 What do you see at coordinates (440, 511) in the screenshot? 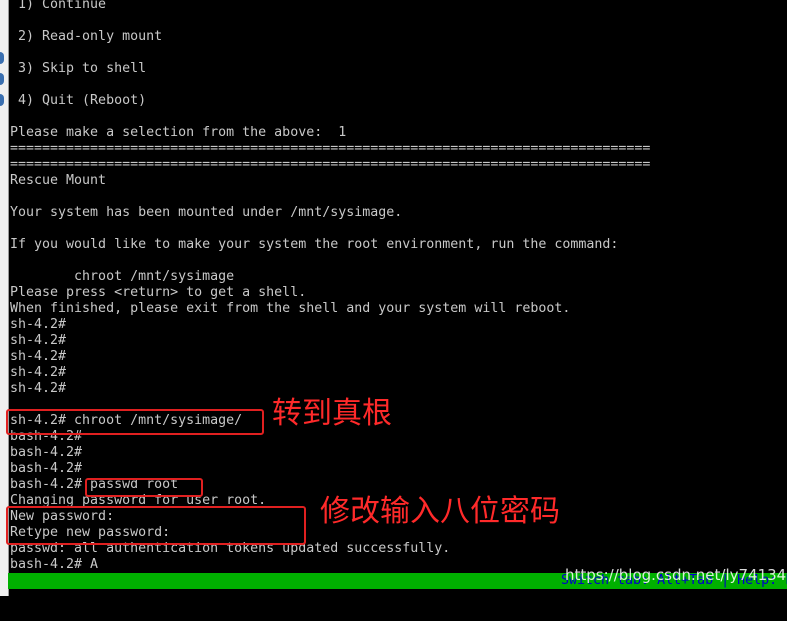
I see `passwd-annotation: 修改输入八位密码` at bounding box center [440, 511].